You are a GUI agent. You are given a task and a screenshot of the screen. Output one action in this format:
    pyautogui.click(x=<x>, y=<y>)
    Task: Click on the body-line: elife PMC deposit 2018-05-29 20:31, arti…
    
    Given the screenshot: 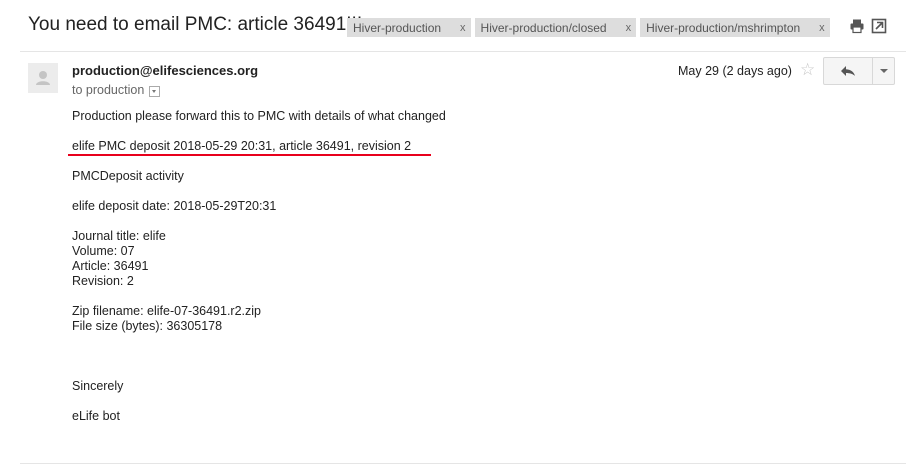 What is the action you would take?
    pyautogui.click(x=242, y=146)
    